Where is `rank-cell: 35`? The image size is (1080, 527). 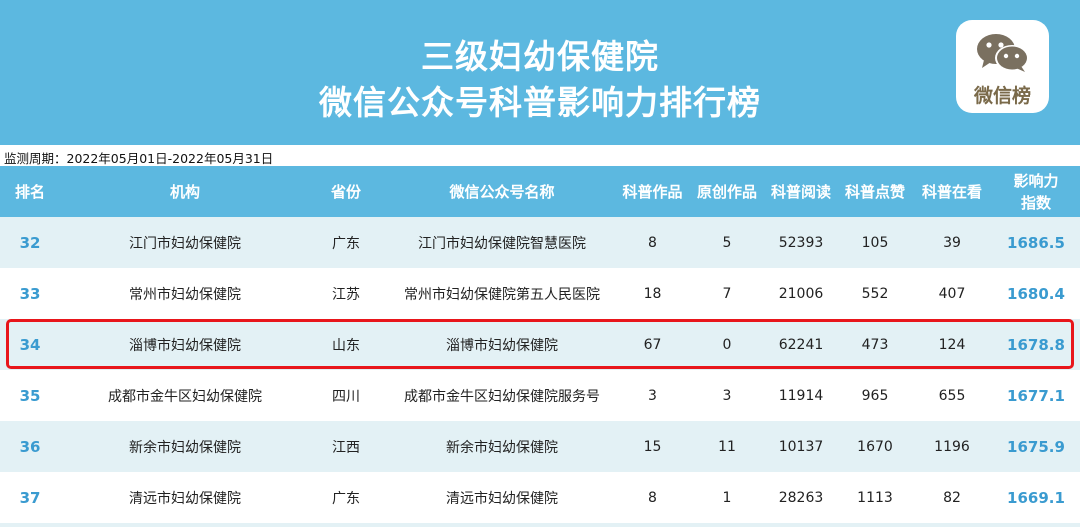
rank-cell: 35 is located at coordinates (30, 395).